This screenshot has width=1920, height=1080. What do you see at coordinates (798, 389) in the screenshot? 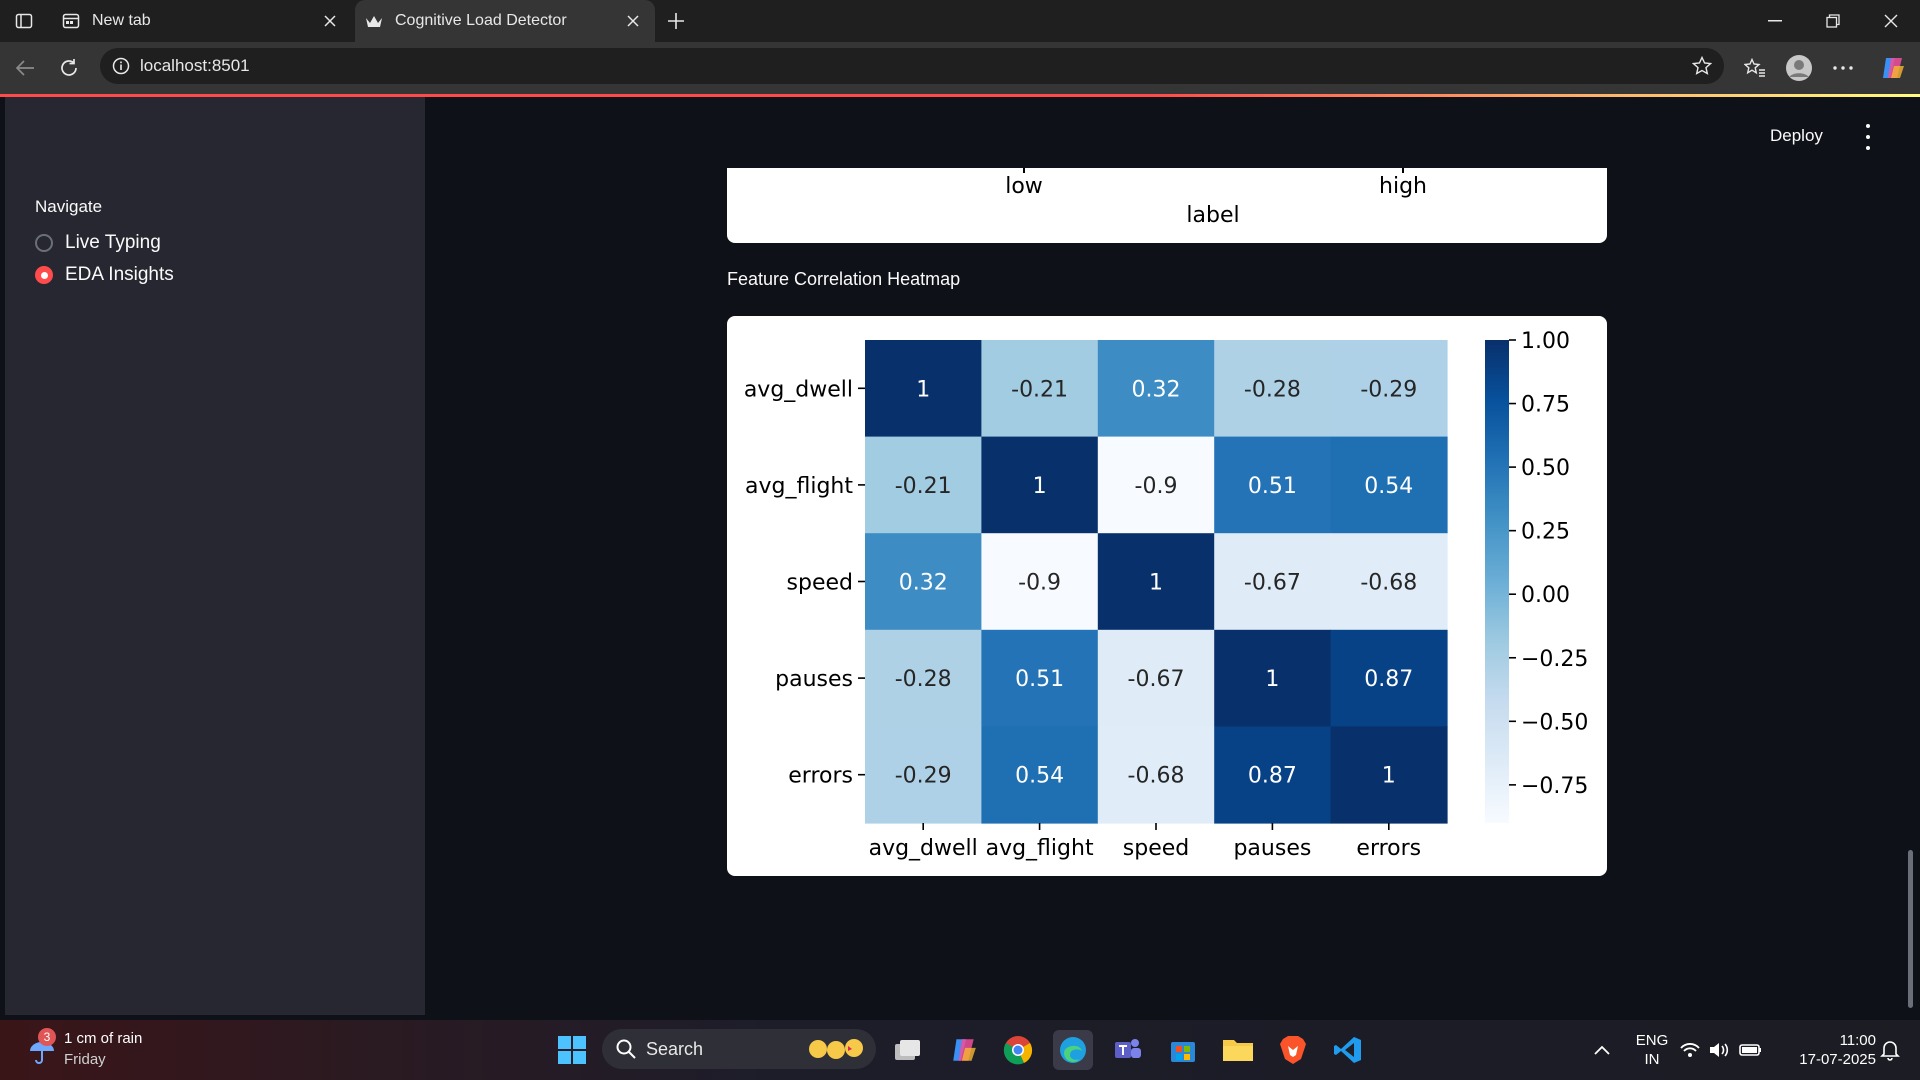
I see `y-tick-label: avg_dwell` at bounding box center [798, 389].